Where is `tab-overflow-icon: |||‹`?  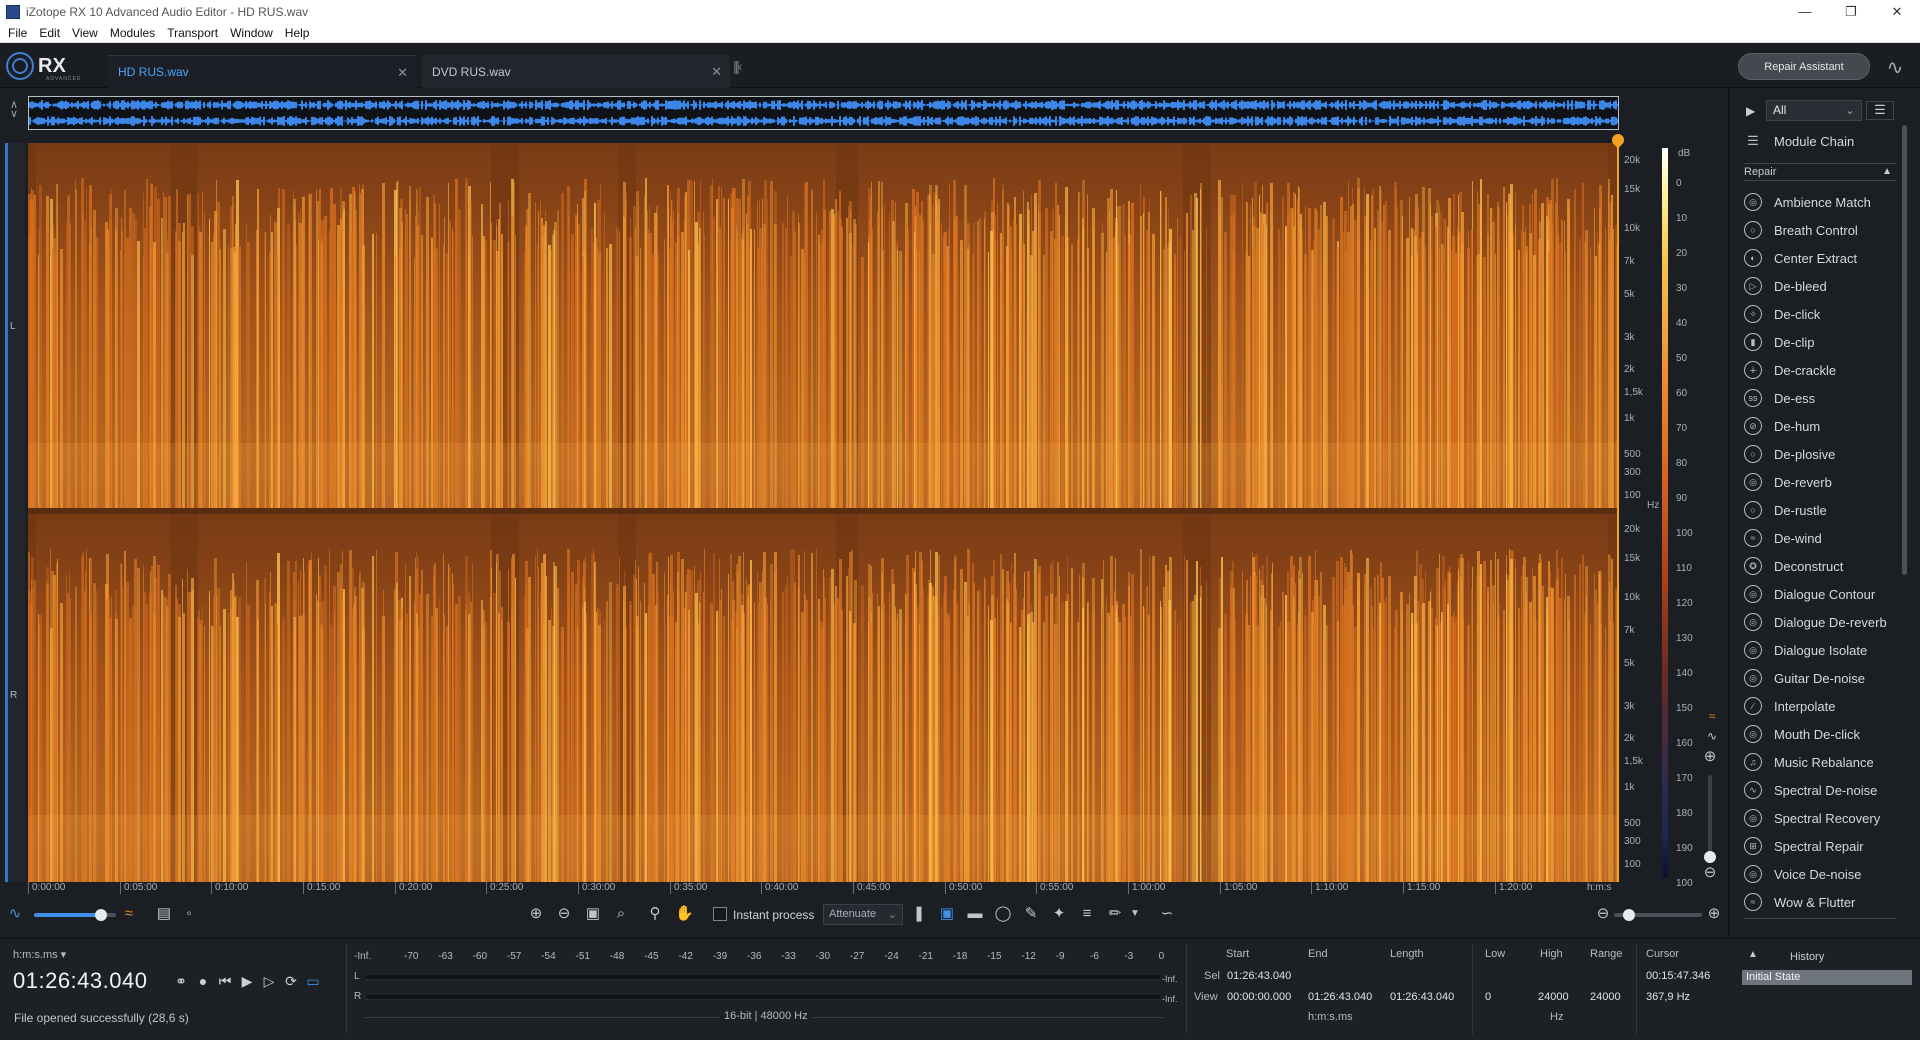
tab-overflow-icon: |||‹ is located at coordinates (737, 66).